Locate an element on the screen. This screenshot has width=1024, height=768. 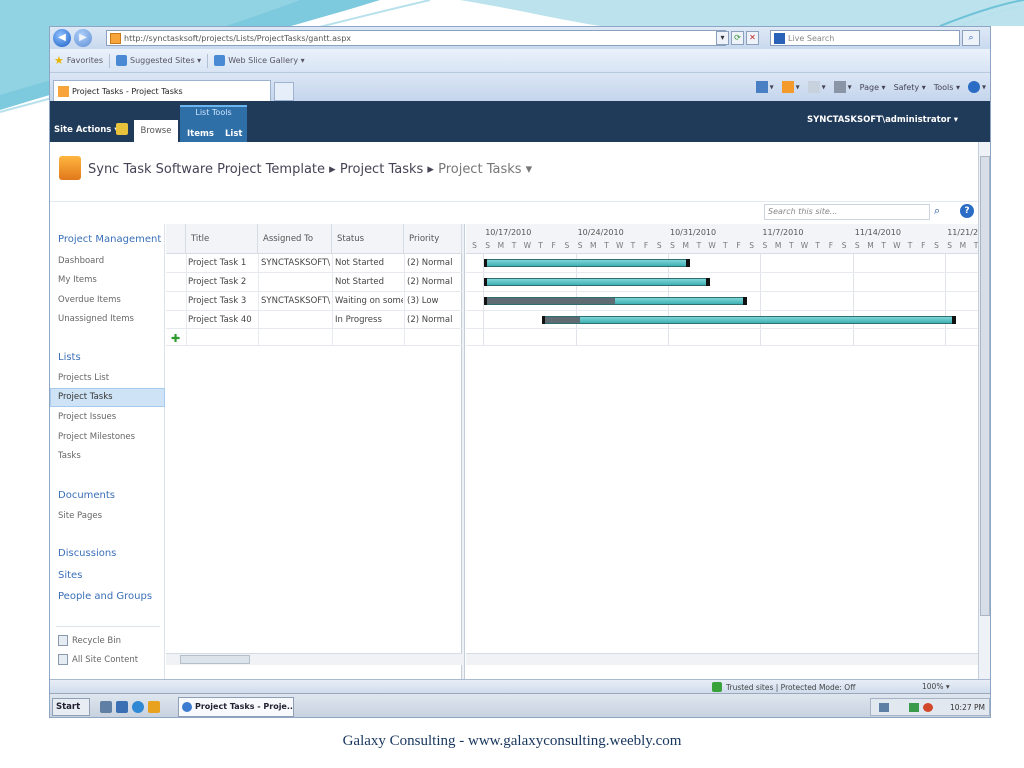
site-logo-icon is located at coordinates (70, 168).